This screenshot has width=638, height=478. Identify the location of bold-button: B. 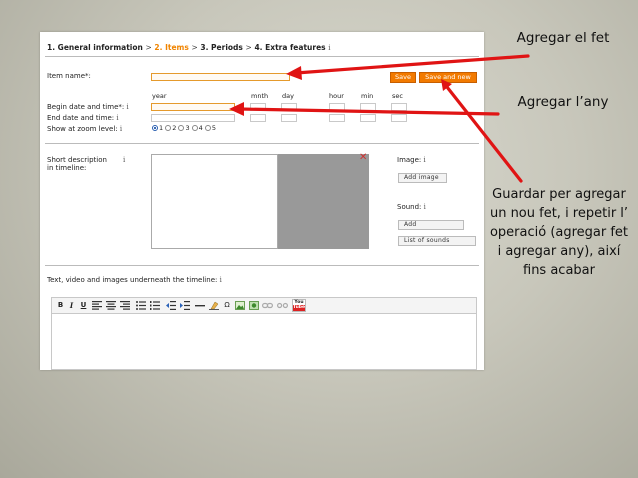
(60, 305).